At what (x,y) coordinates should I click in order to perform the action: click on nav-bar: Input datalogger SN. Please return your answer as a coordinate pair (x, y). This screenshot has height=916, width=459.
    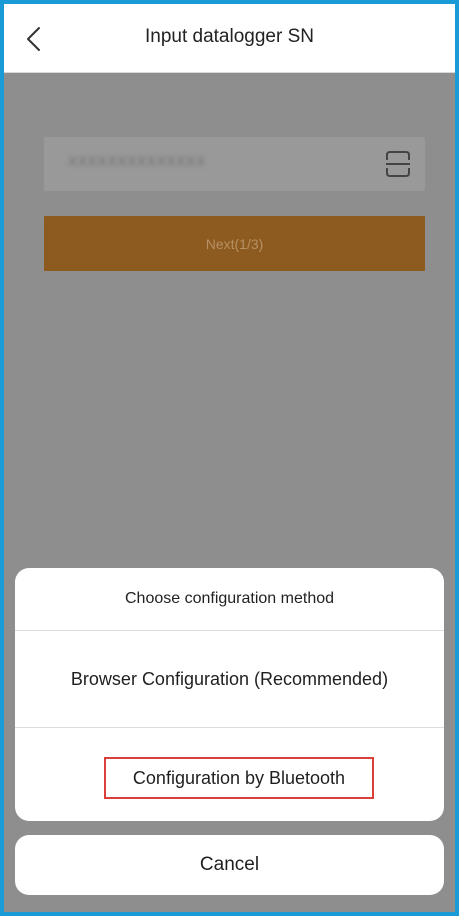
    Looking at the image, I should click on (229, 38).